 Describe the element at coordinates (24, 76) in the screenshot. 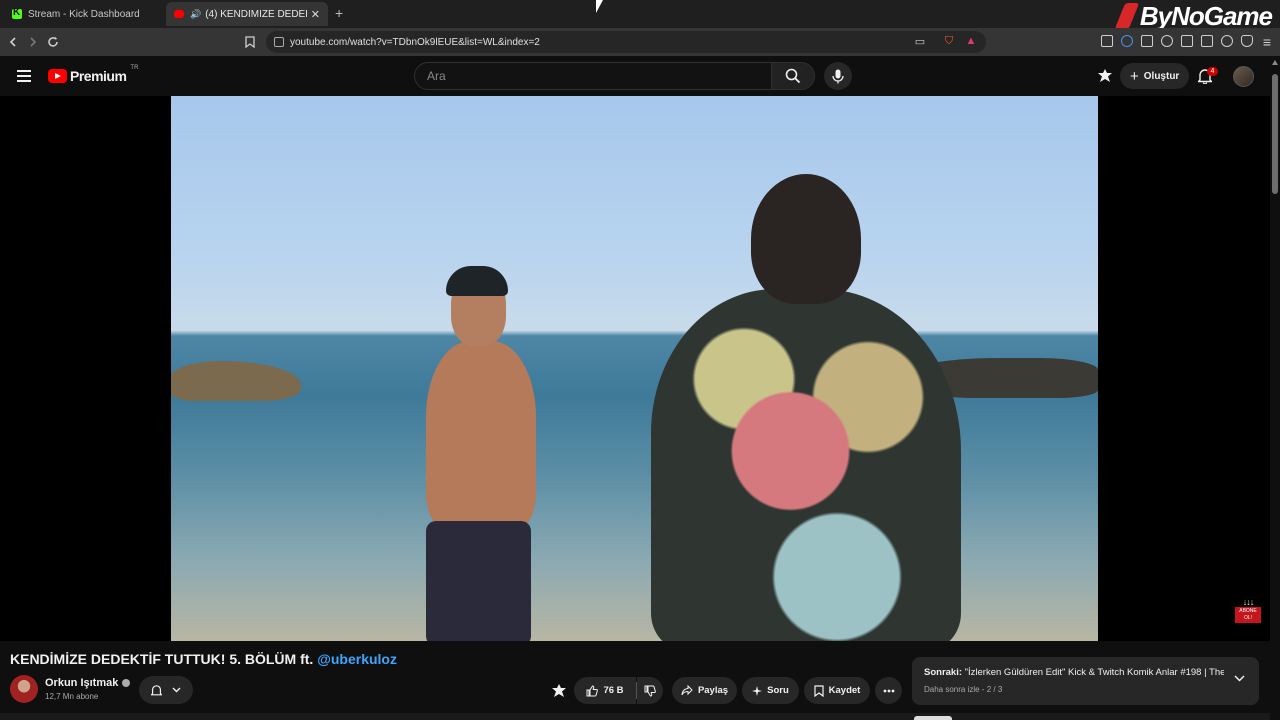

I see `guide-menu-icon` at that location.